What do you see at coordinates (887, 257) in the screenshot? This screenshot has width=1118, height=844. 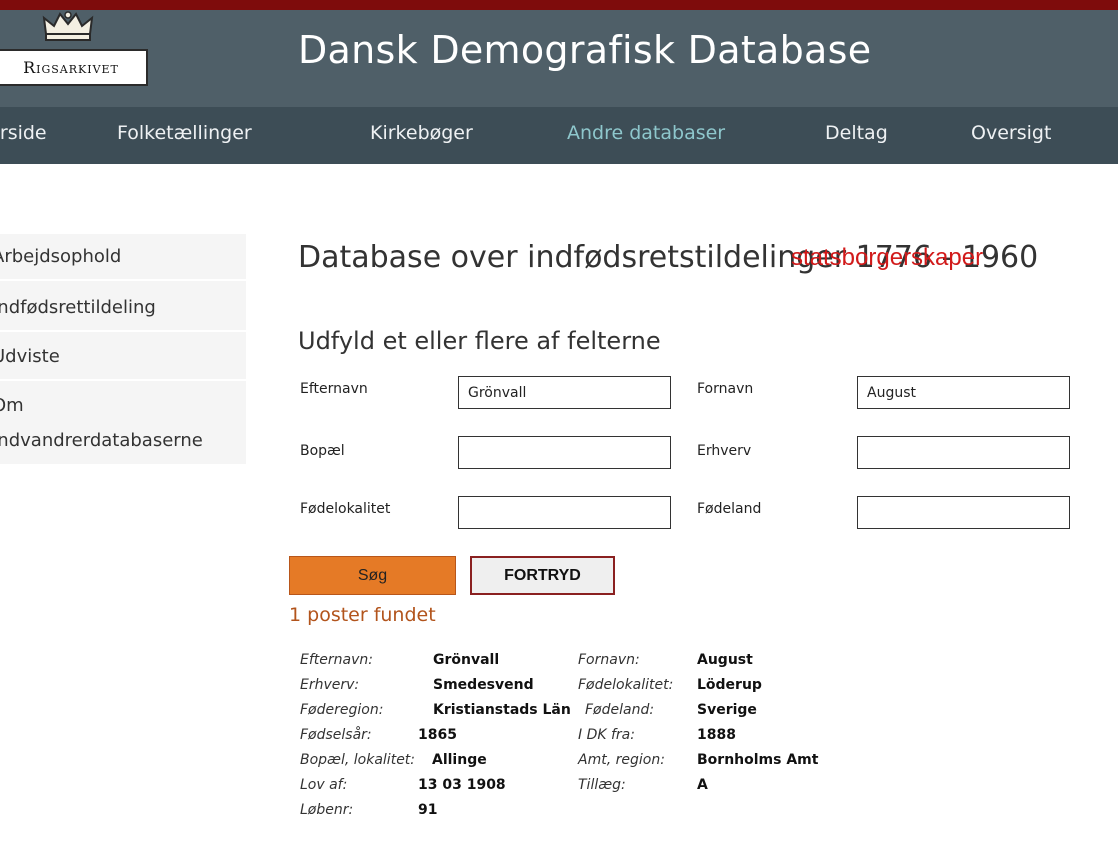 I see `annotation-text: statsborgerskaper` at bounding box center [887, 257].